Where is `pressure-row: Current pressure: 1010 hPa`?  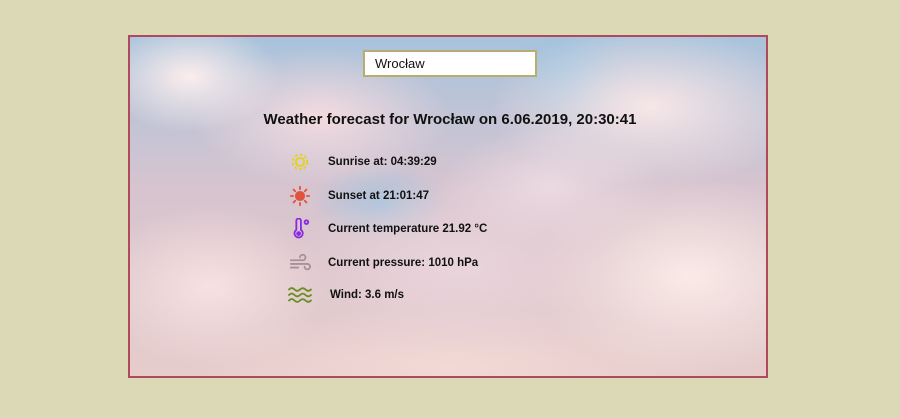
pressure-row: Current pressure: 1010 hPa is located at coordinates (383, 263).